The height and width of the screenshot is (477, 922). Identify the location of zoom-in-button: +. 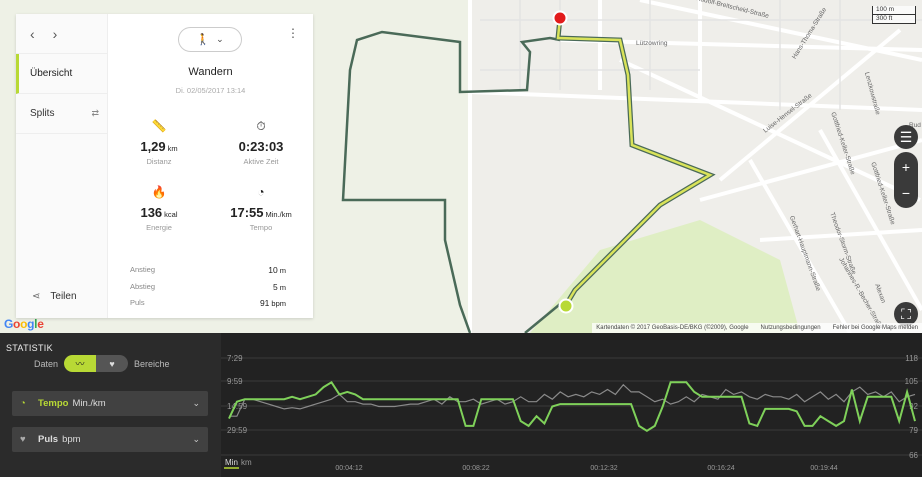
(906, 167).